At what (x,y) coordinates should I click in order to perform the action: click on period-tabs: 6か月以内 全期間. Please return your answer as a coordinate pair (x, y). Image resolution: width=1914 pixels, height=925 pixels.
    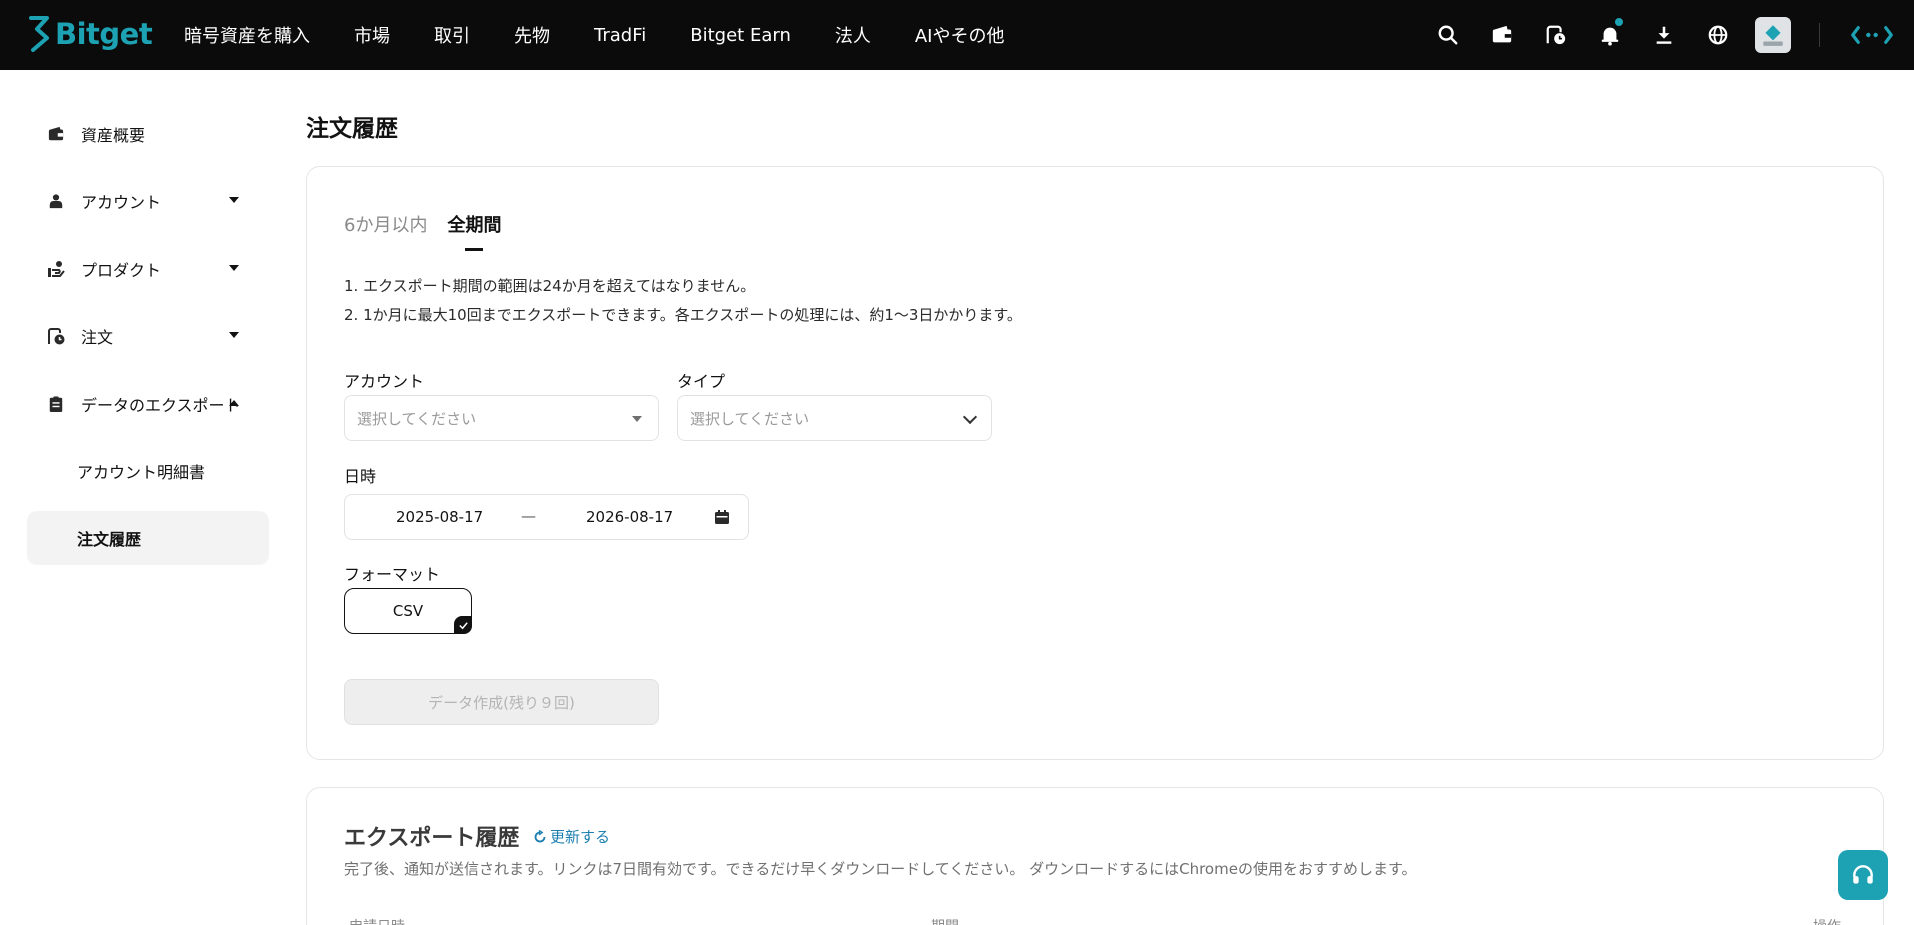
    Looking at the image, I should click on (432, 231).